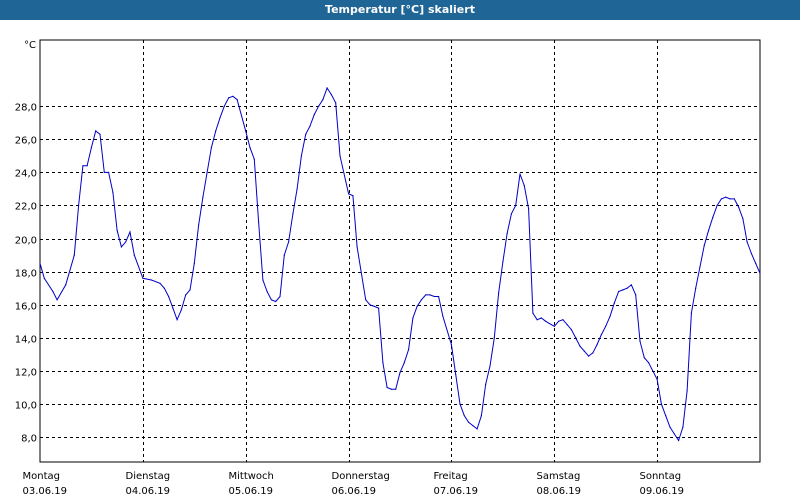 This screenshot has height=500, width=800. I want to click on x-tick-day-label: Freitag, so click(451, 476).